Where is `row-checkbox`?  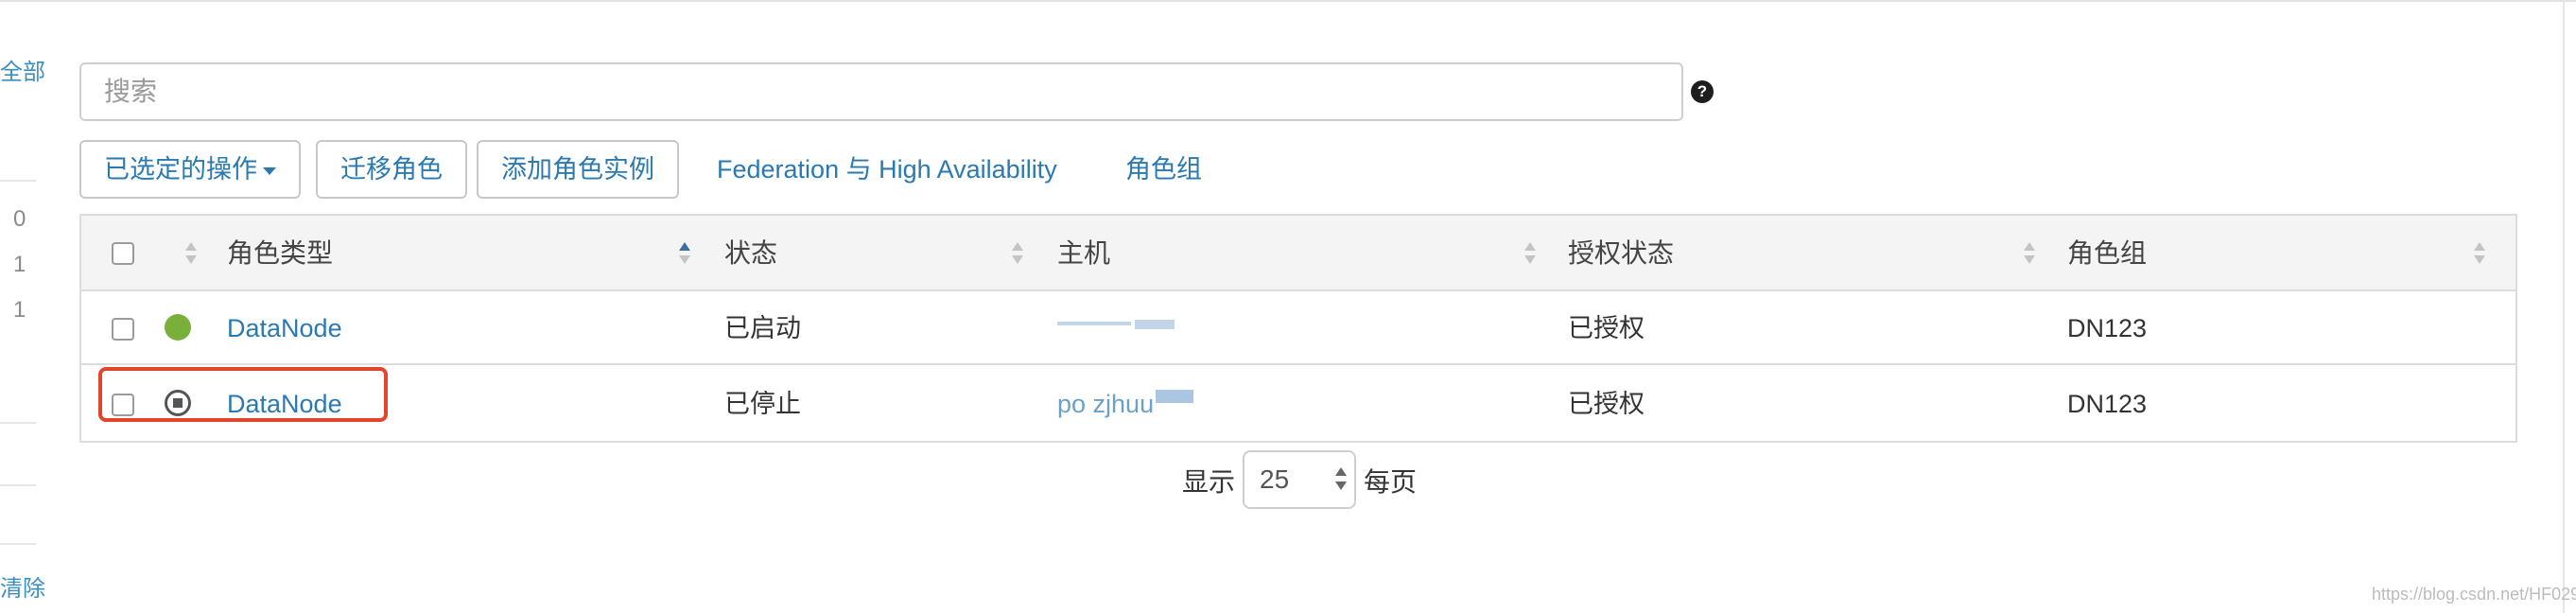
row-checkbox is located at coordinates (123, 329).